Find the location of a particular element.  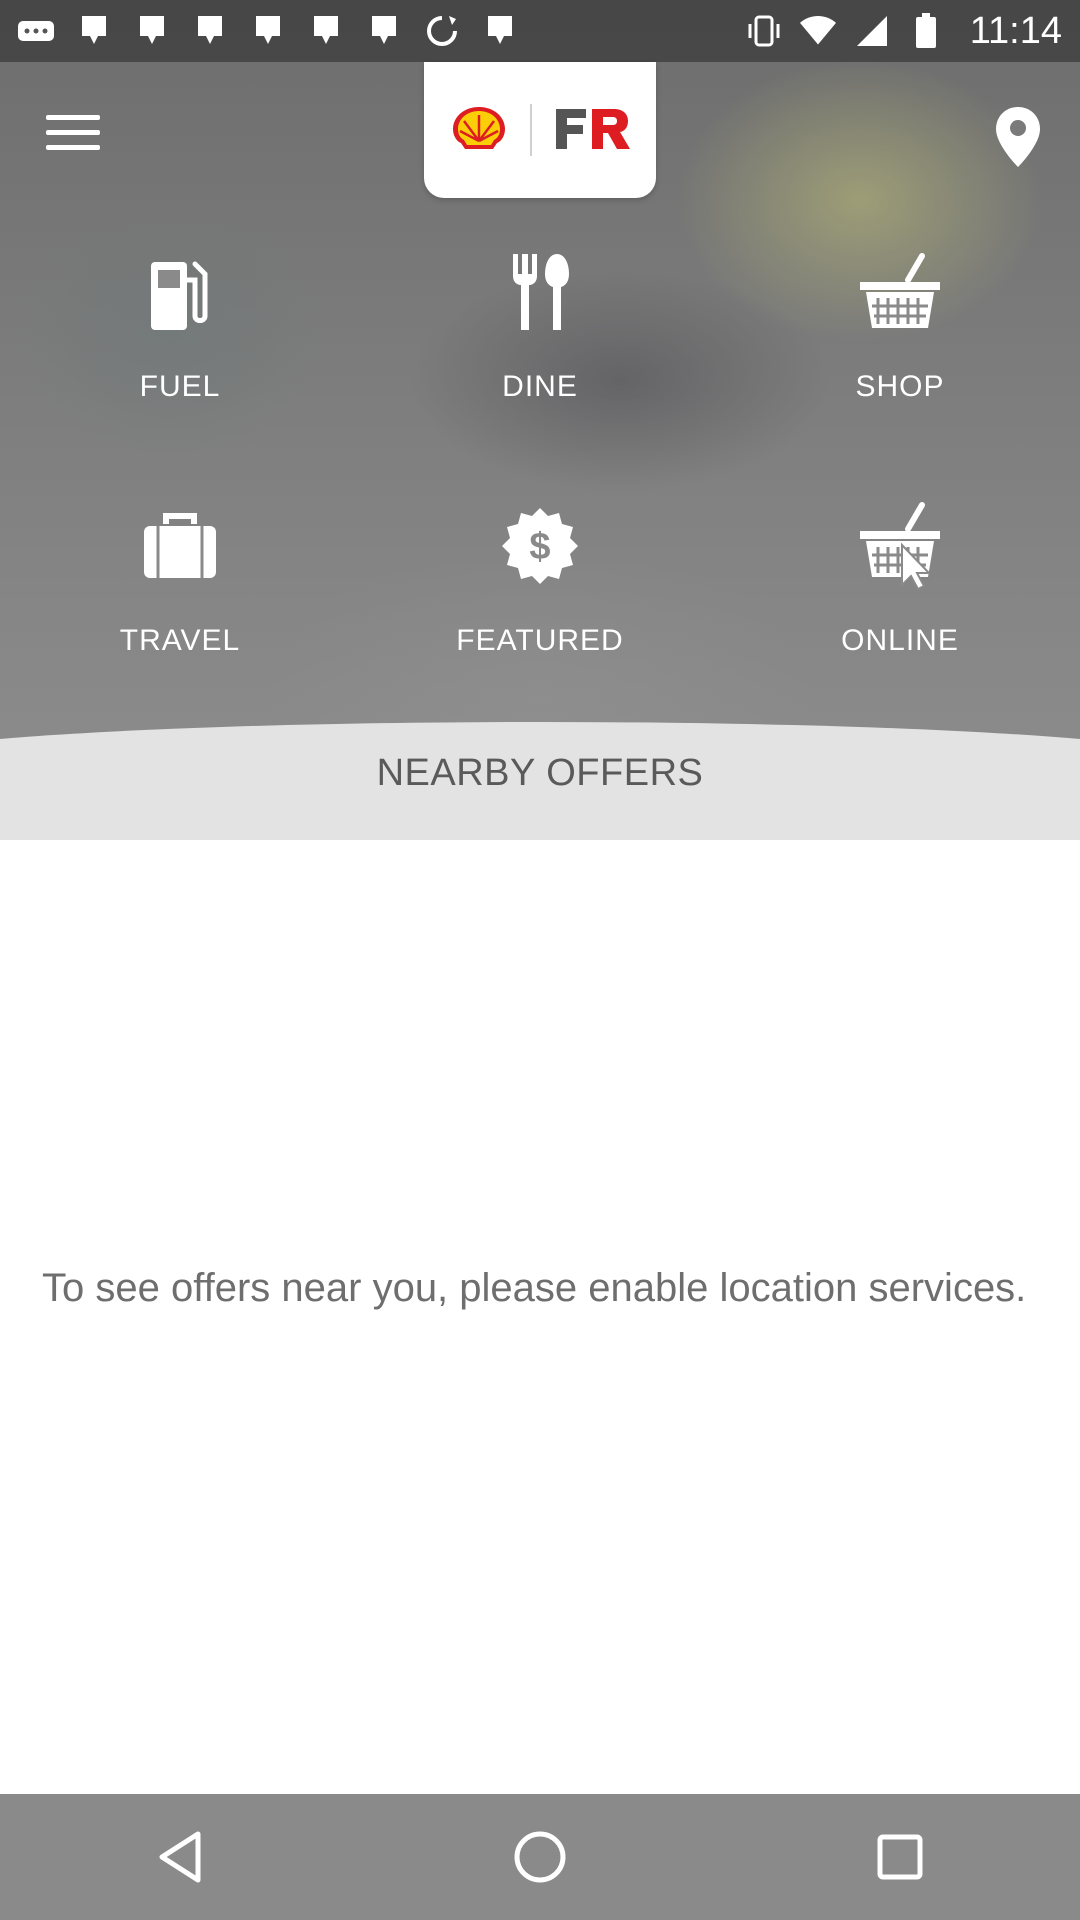

more-icon is located at coordinates (36, 31).